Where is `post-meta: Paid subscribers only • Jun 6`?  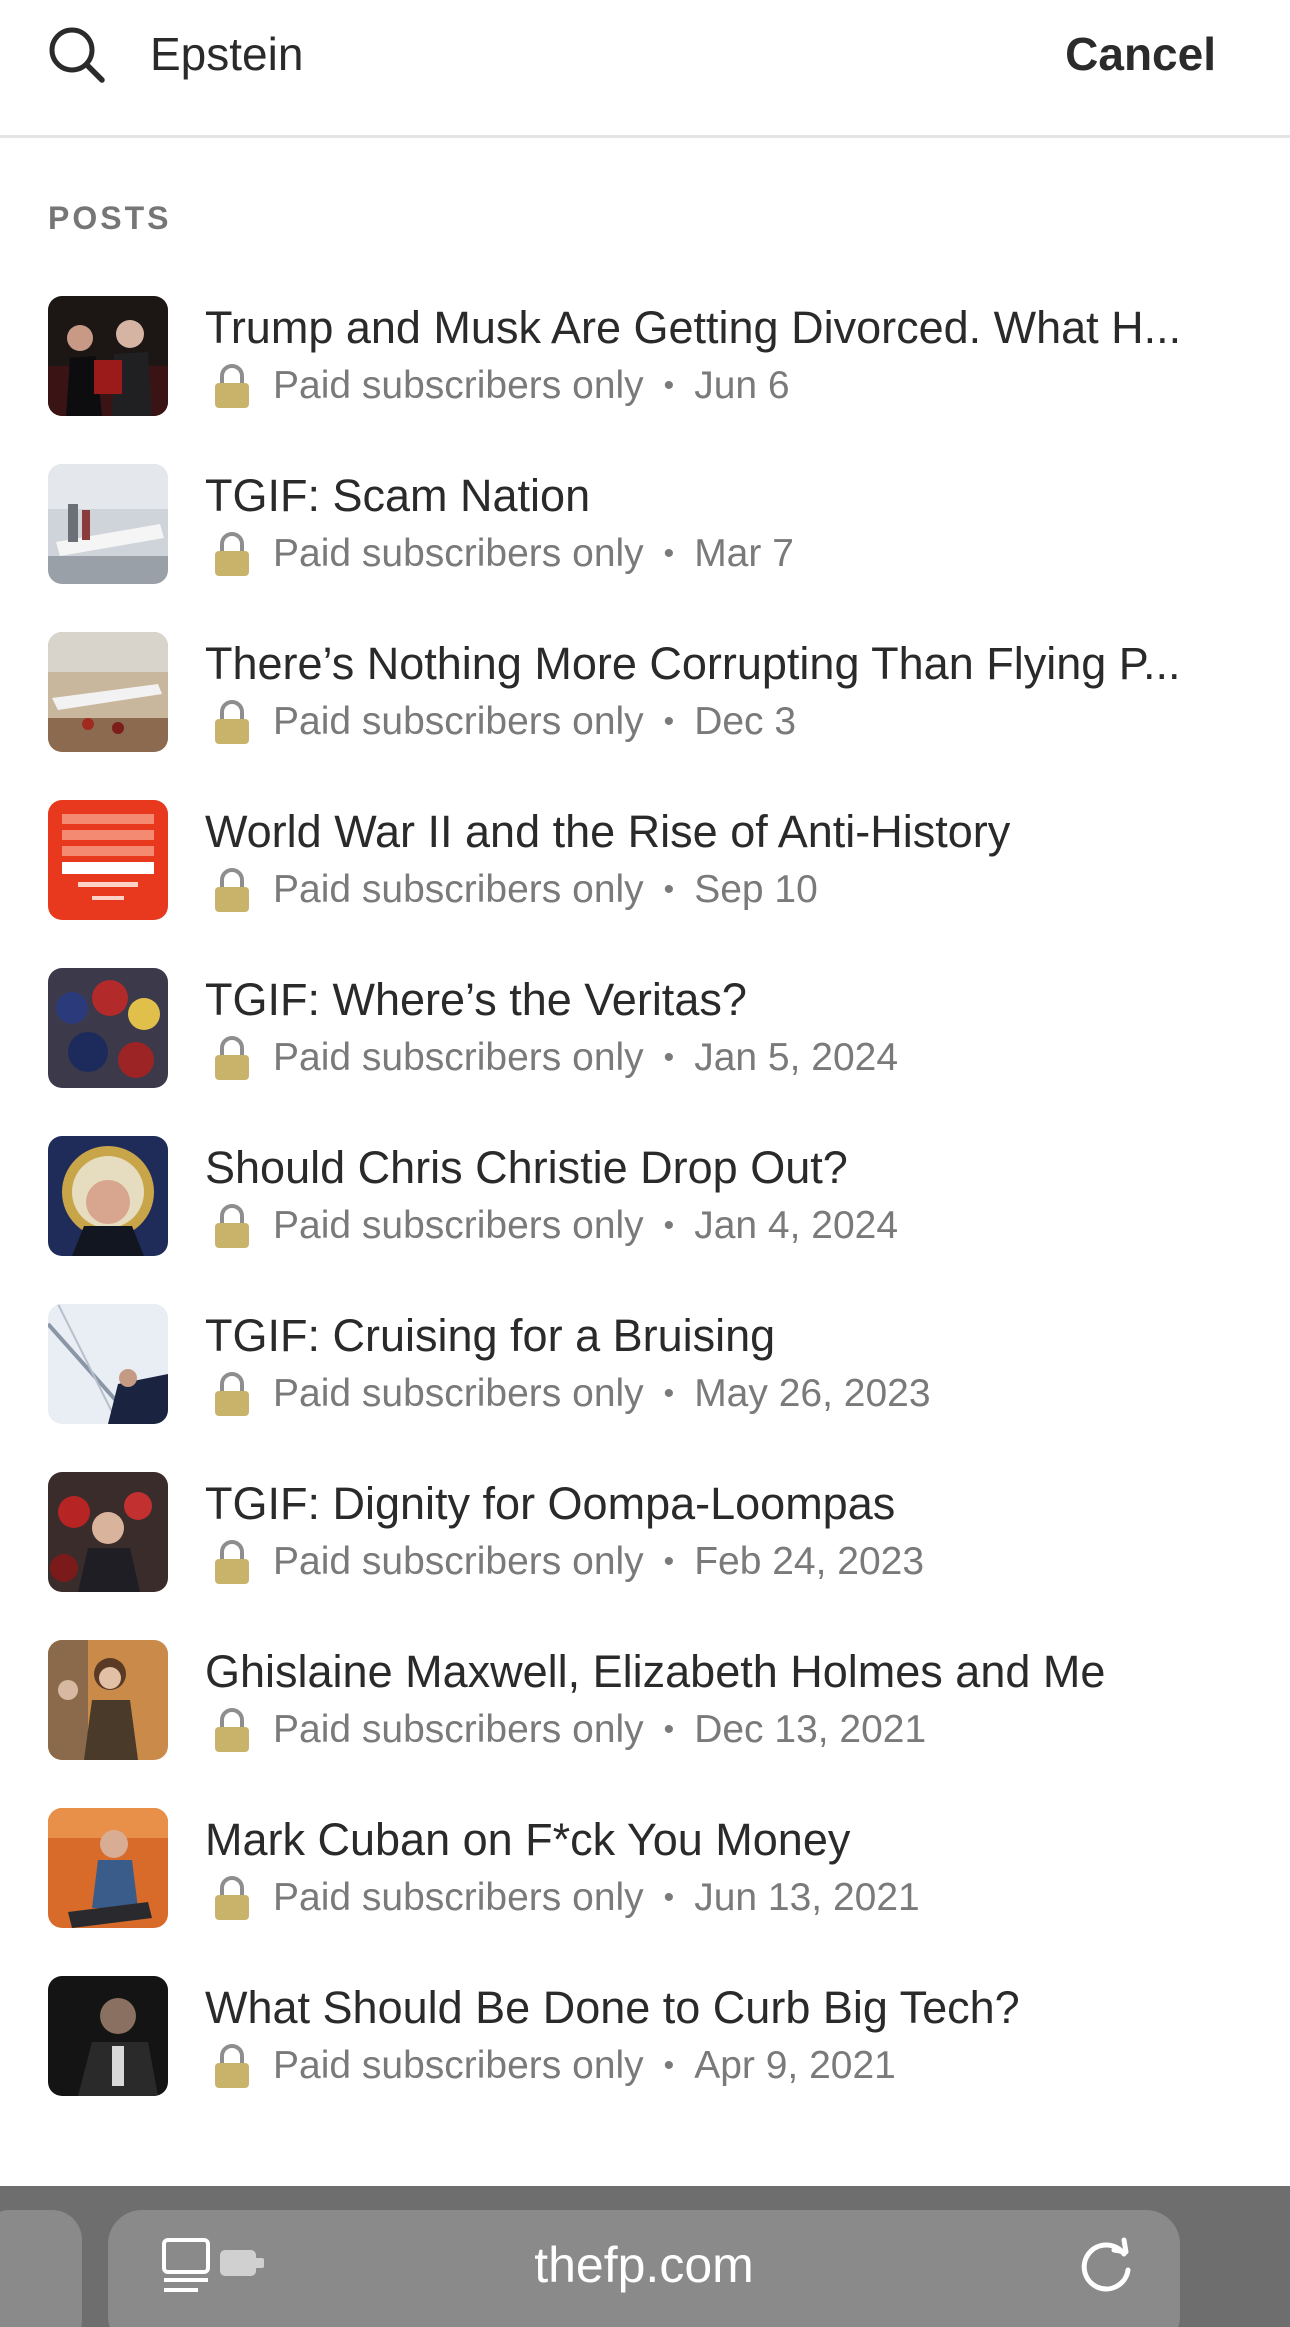 post-meta: Paid subscribers only • Jun 6 is located at coordinates (497, 386).